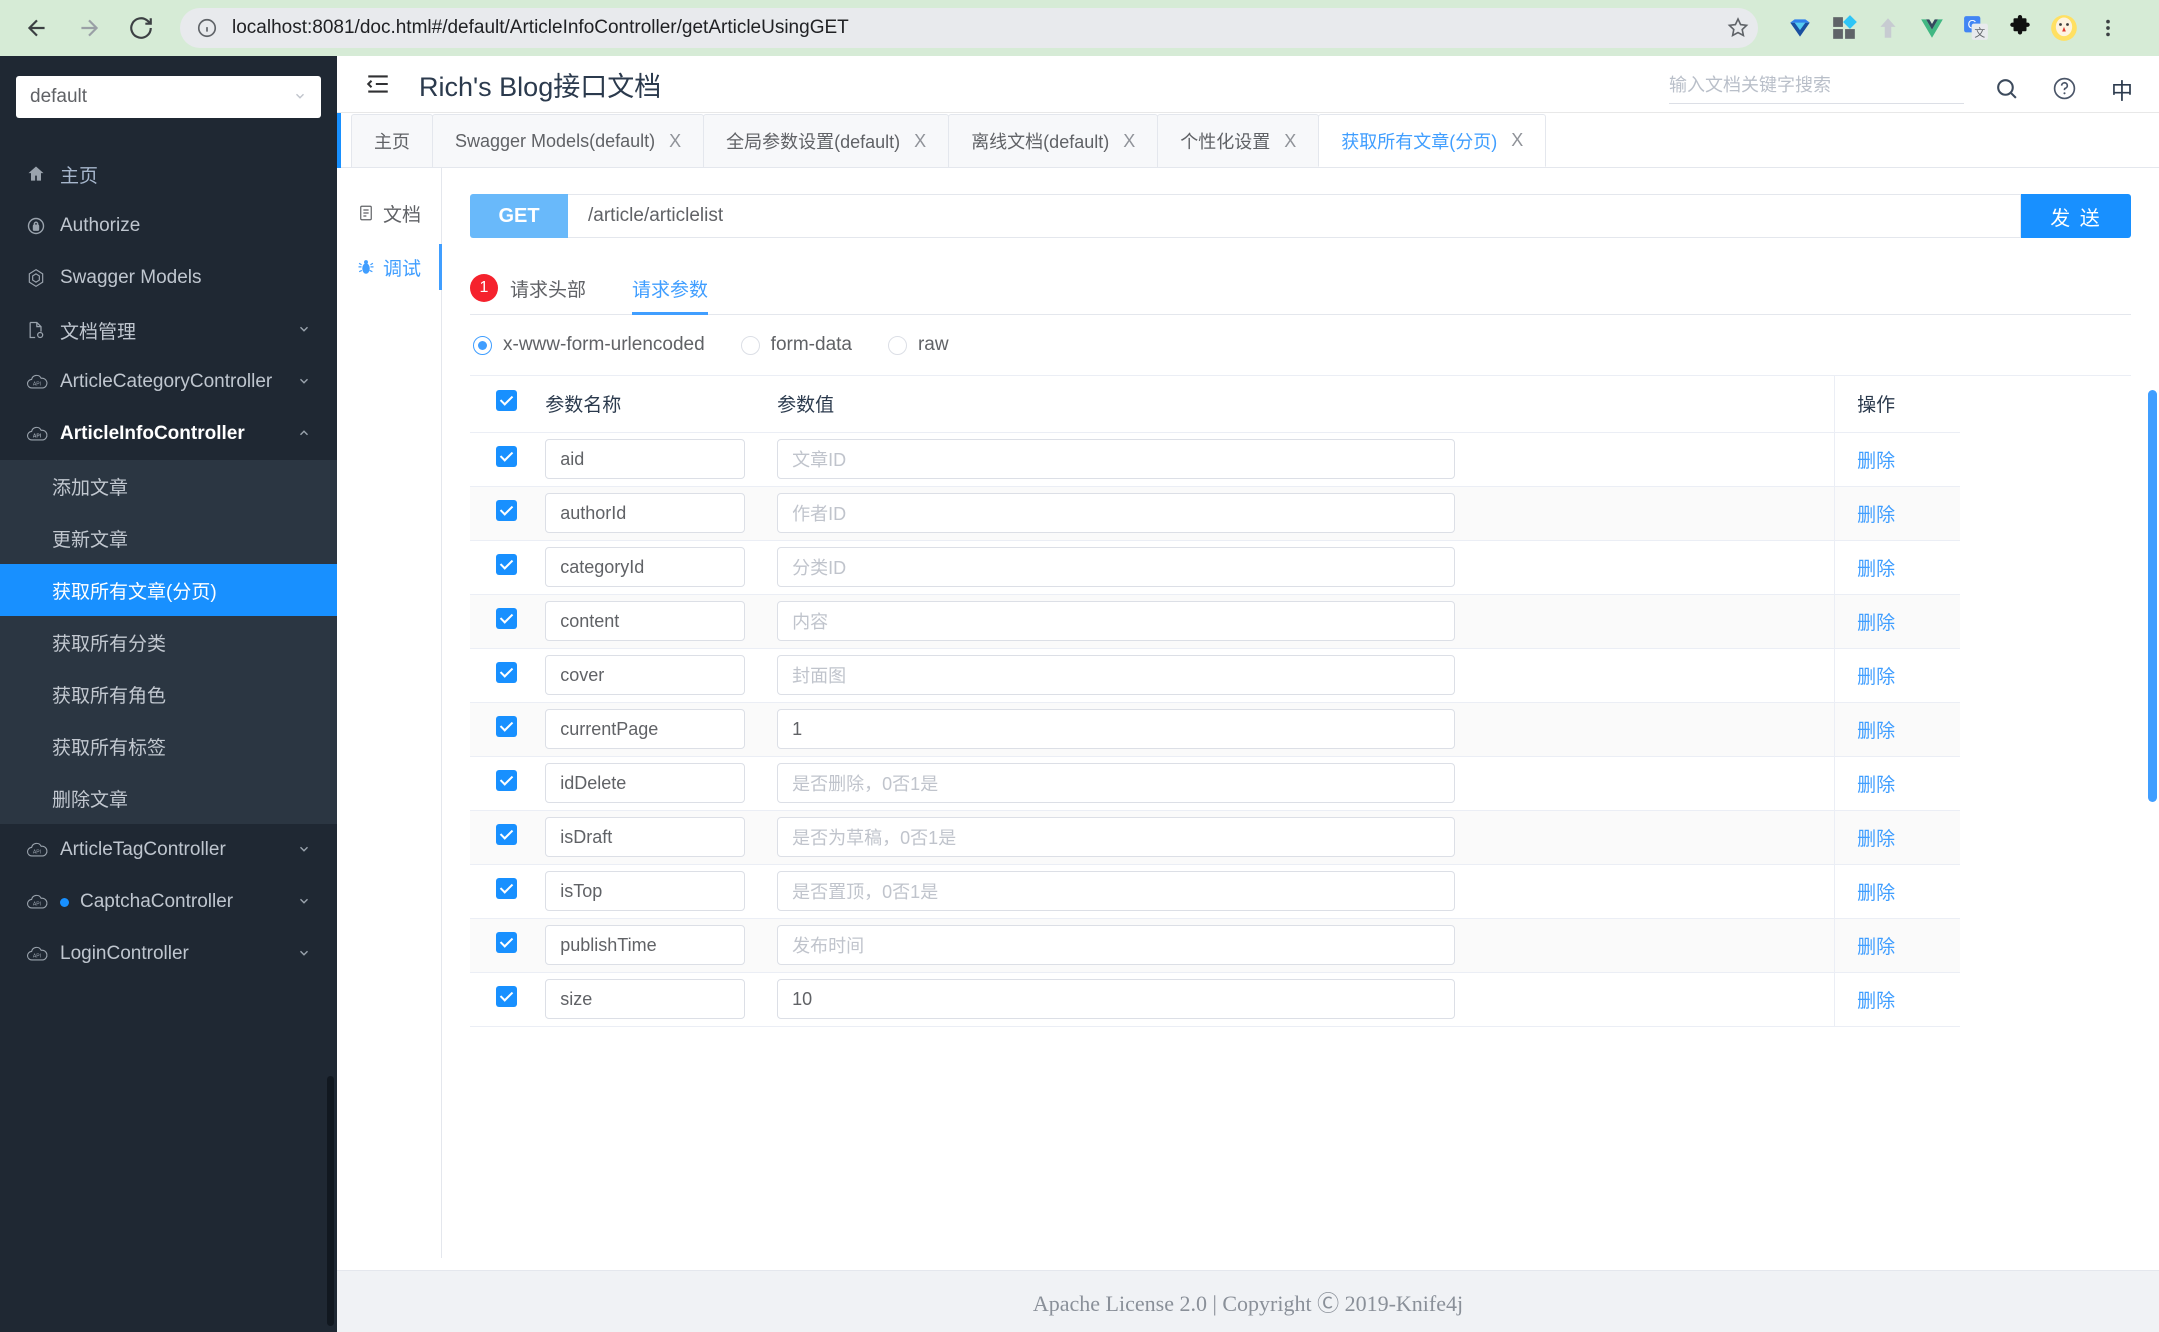 This screenshot has height=1332, width=2159. What do you see at coordinates (168, 694) in the screenshot?
I see `sidebar-subitem-get-all-roles: 获取所有角色` at bounding box center [168, 694].